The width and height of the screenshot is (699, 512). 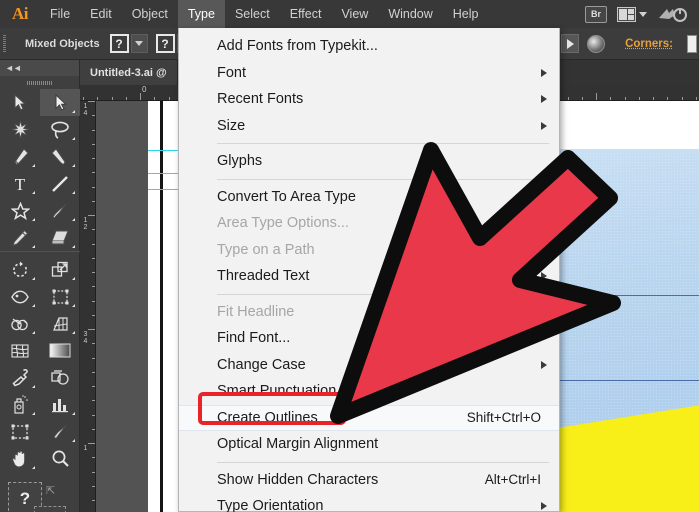 I want to click on submenu-arrow-icon, so click(x=544, y=72).